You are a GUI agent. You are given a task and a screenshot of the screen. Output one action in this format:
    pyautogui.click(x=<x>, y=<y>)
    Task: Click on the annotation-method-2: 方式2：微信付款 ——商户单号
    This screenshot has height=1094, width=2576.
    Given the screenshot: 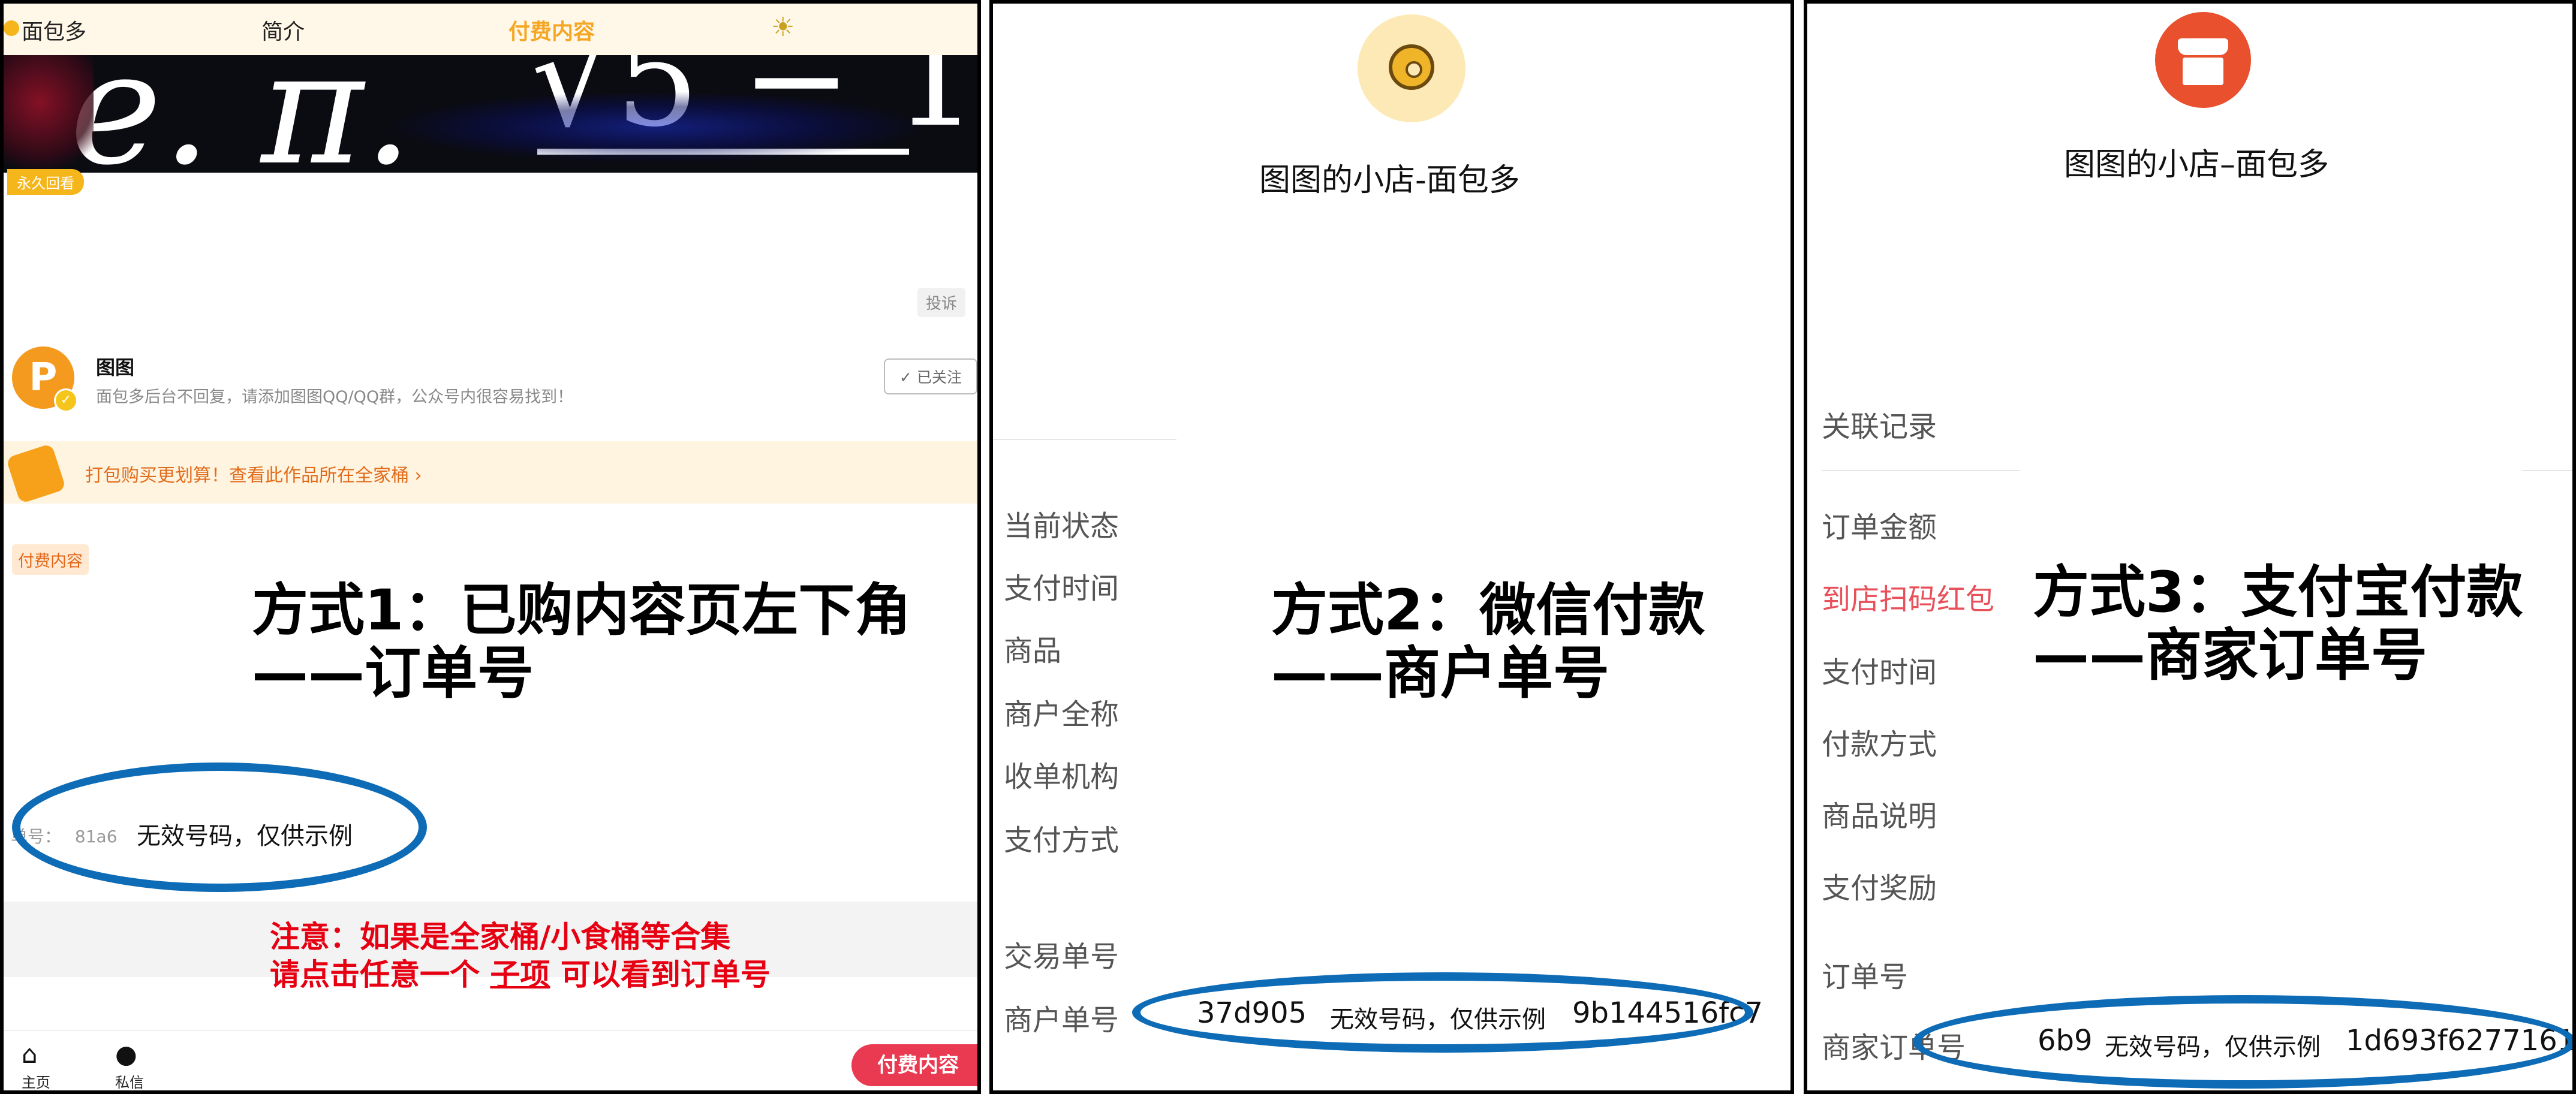 What is the action you would take?
    pyautogui.click(x=1488, y=643)
    